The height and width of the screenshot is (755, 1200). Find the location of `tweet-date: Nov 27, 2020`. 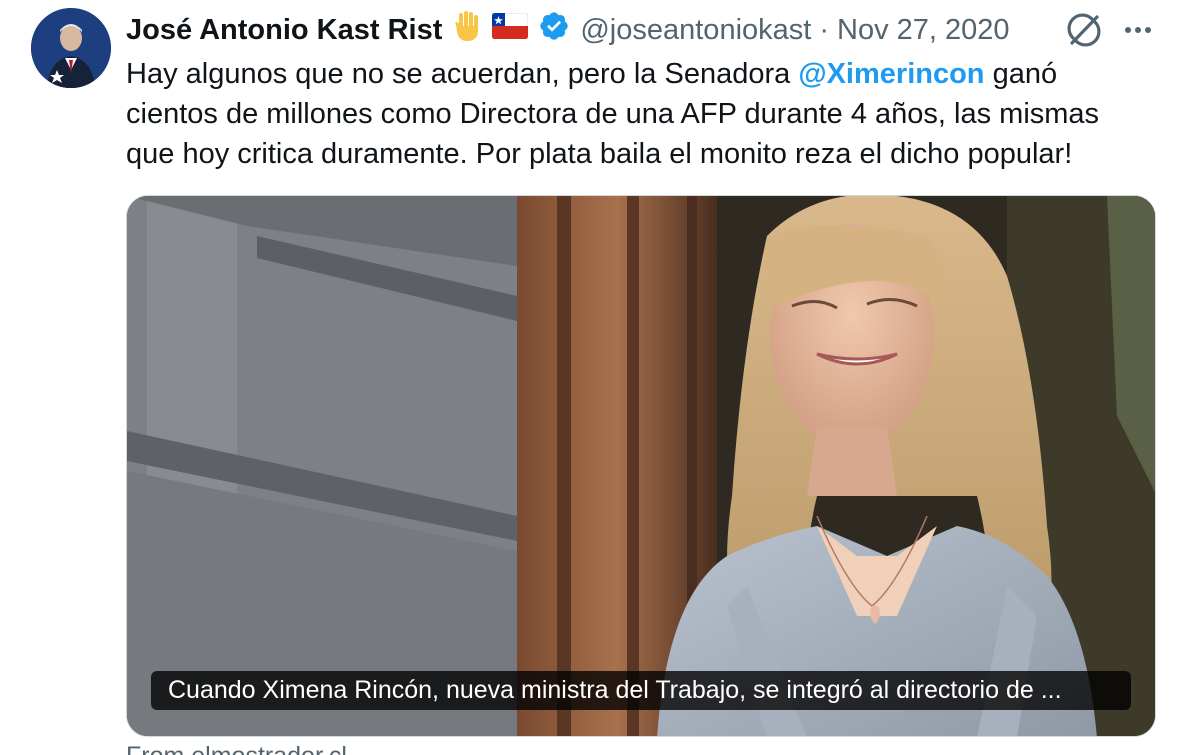

tweet-date: Nov 27, 2020 is located at coordinates (923, 30).